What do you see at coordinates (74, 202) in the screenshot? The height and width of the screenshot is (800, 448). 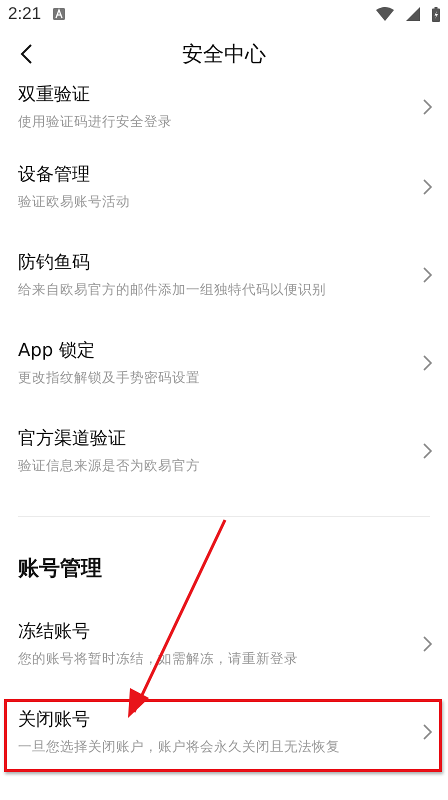 I see `item-description: 验证欧易账号活动` at bounding box center [74, 202].